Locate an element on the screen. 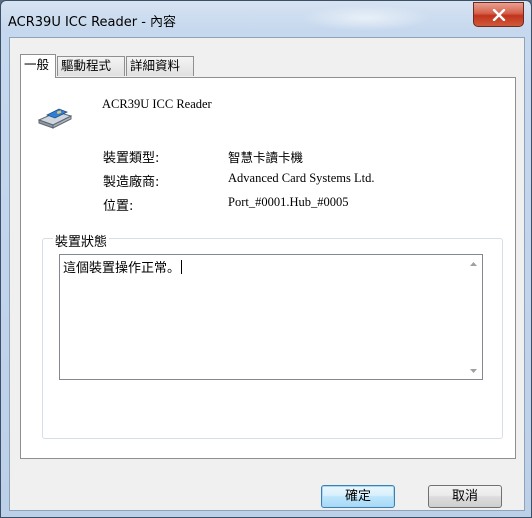 The image size is (532, 518). scroll-down-button is located at coordinates (473, 370).